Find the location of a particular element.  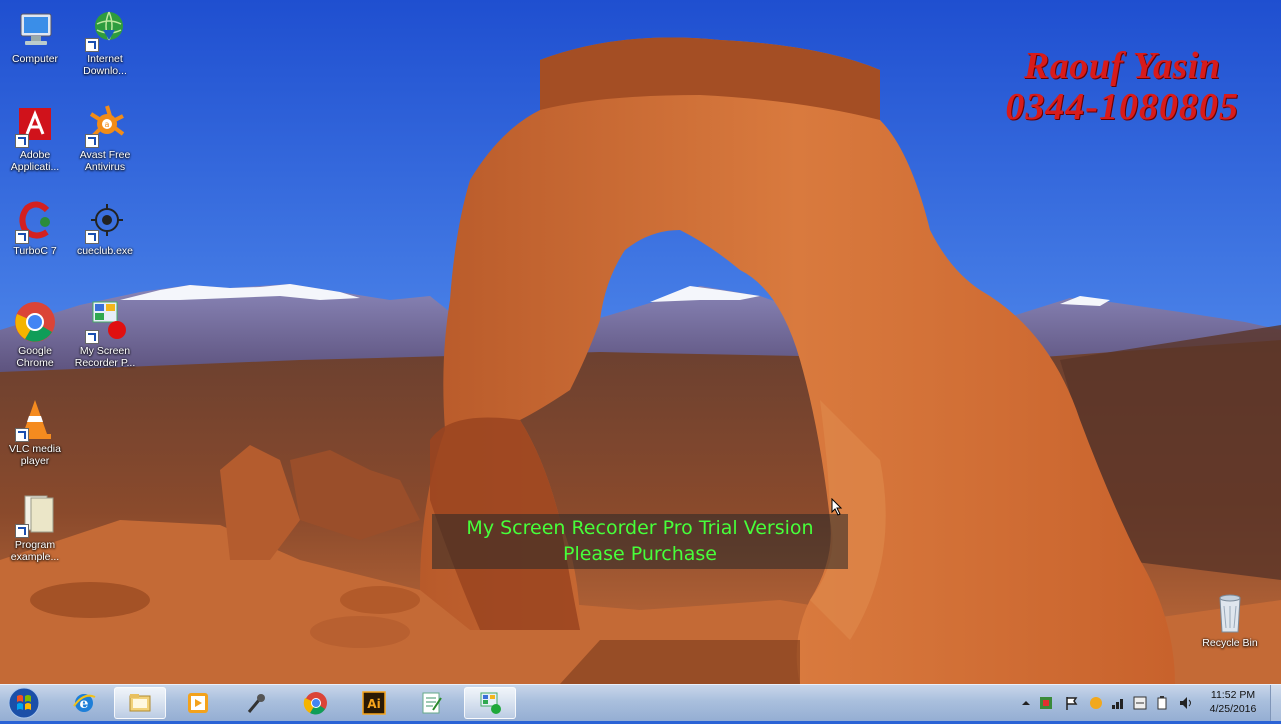

taskbar-media-player is located at coordinates (198, 703).